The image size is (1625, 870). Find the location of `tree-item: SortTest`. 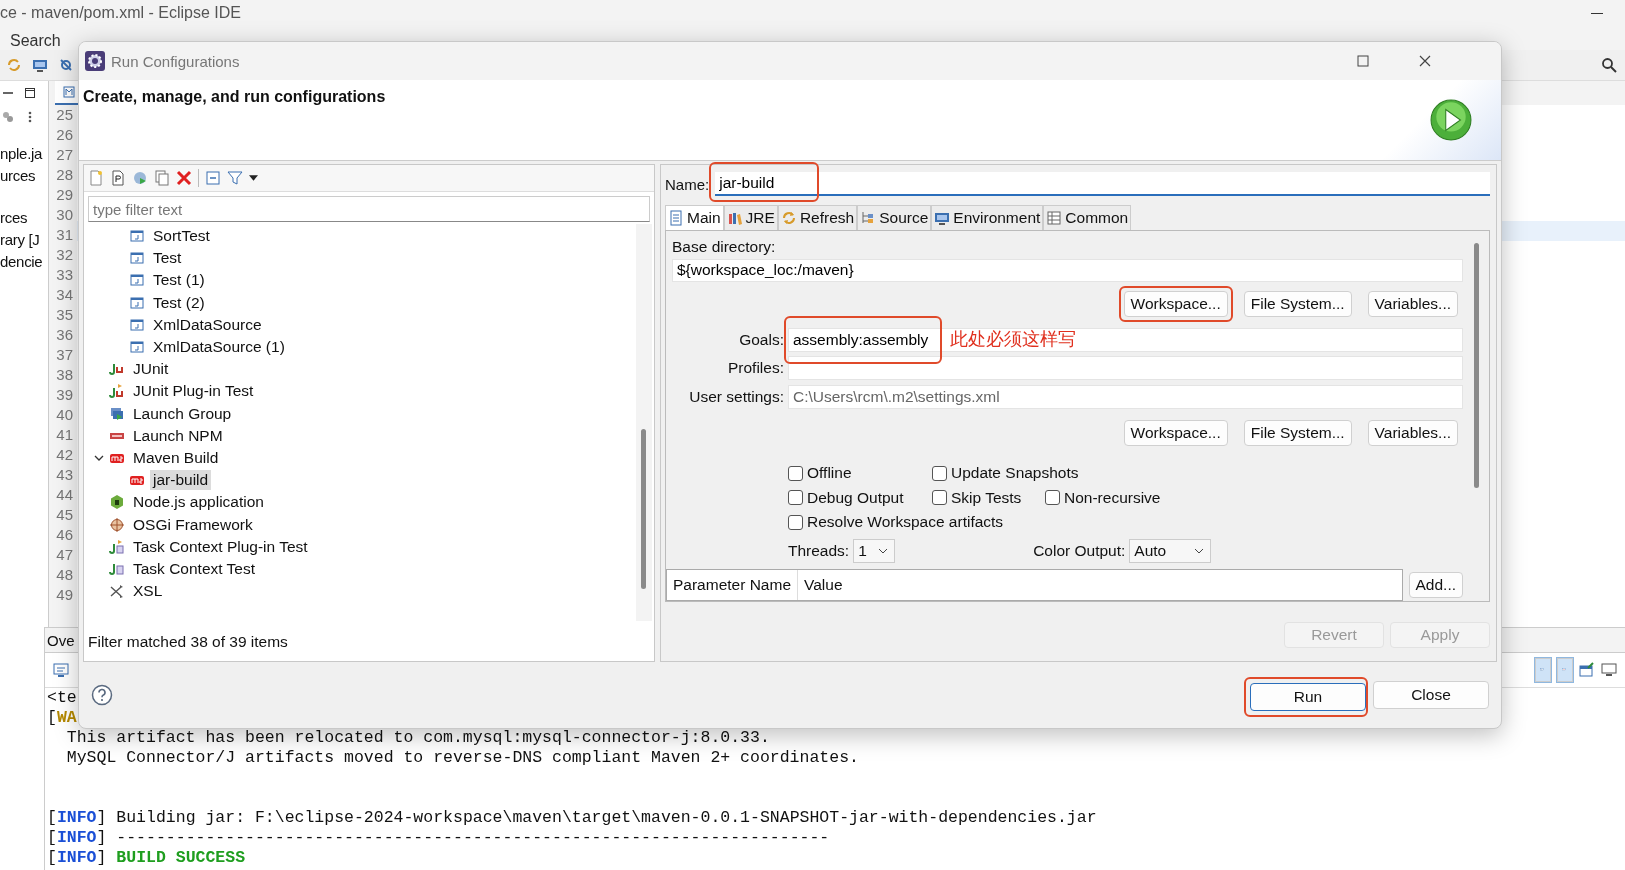

tree-item: SortTest is located at coordinates (181, 236).